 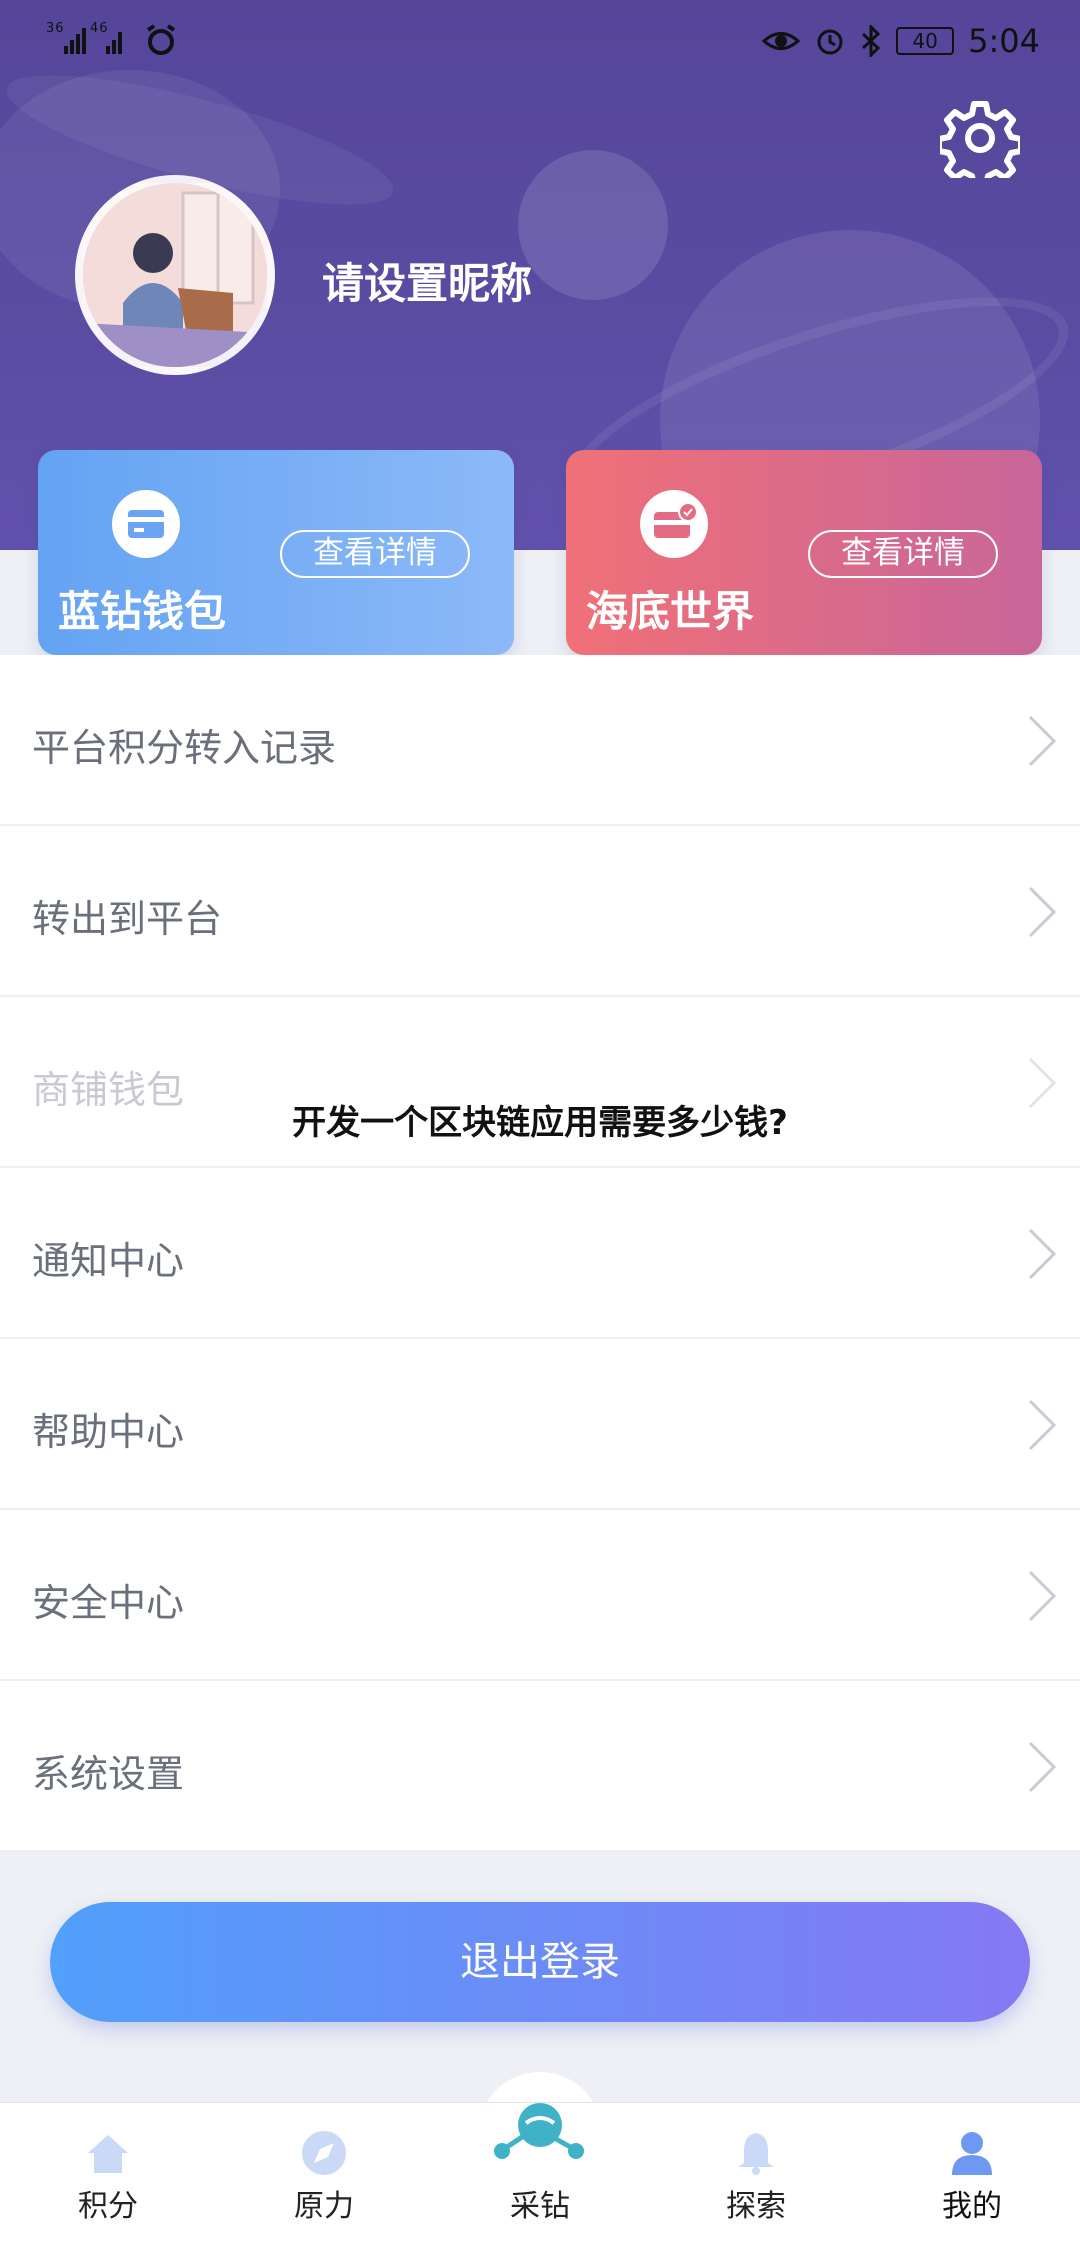 I want to click on tab-label: 我的, so click(x=972, y=2206).